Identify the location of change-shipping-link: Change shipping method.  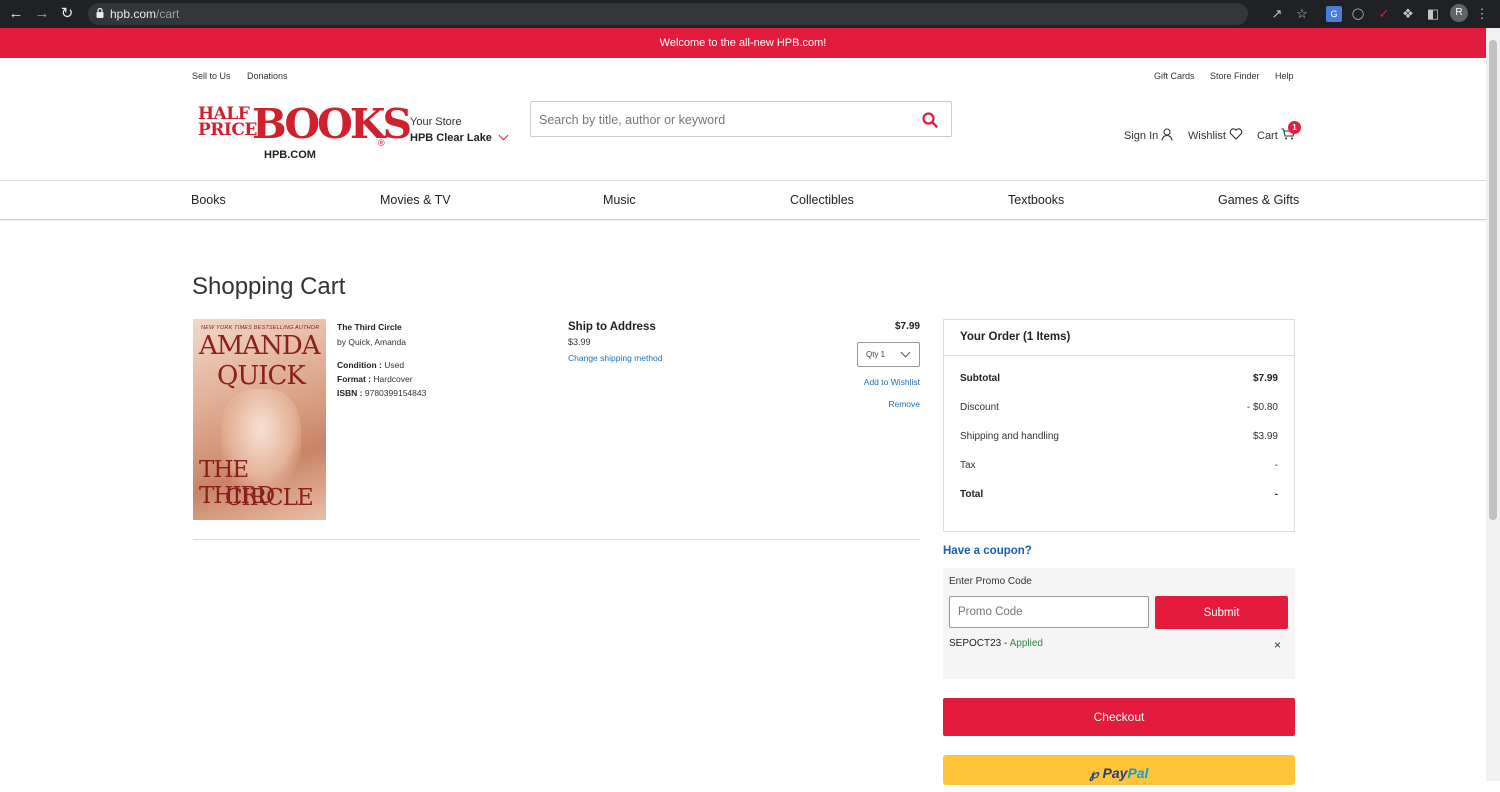
(615, 358).